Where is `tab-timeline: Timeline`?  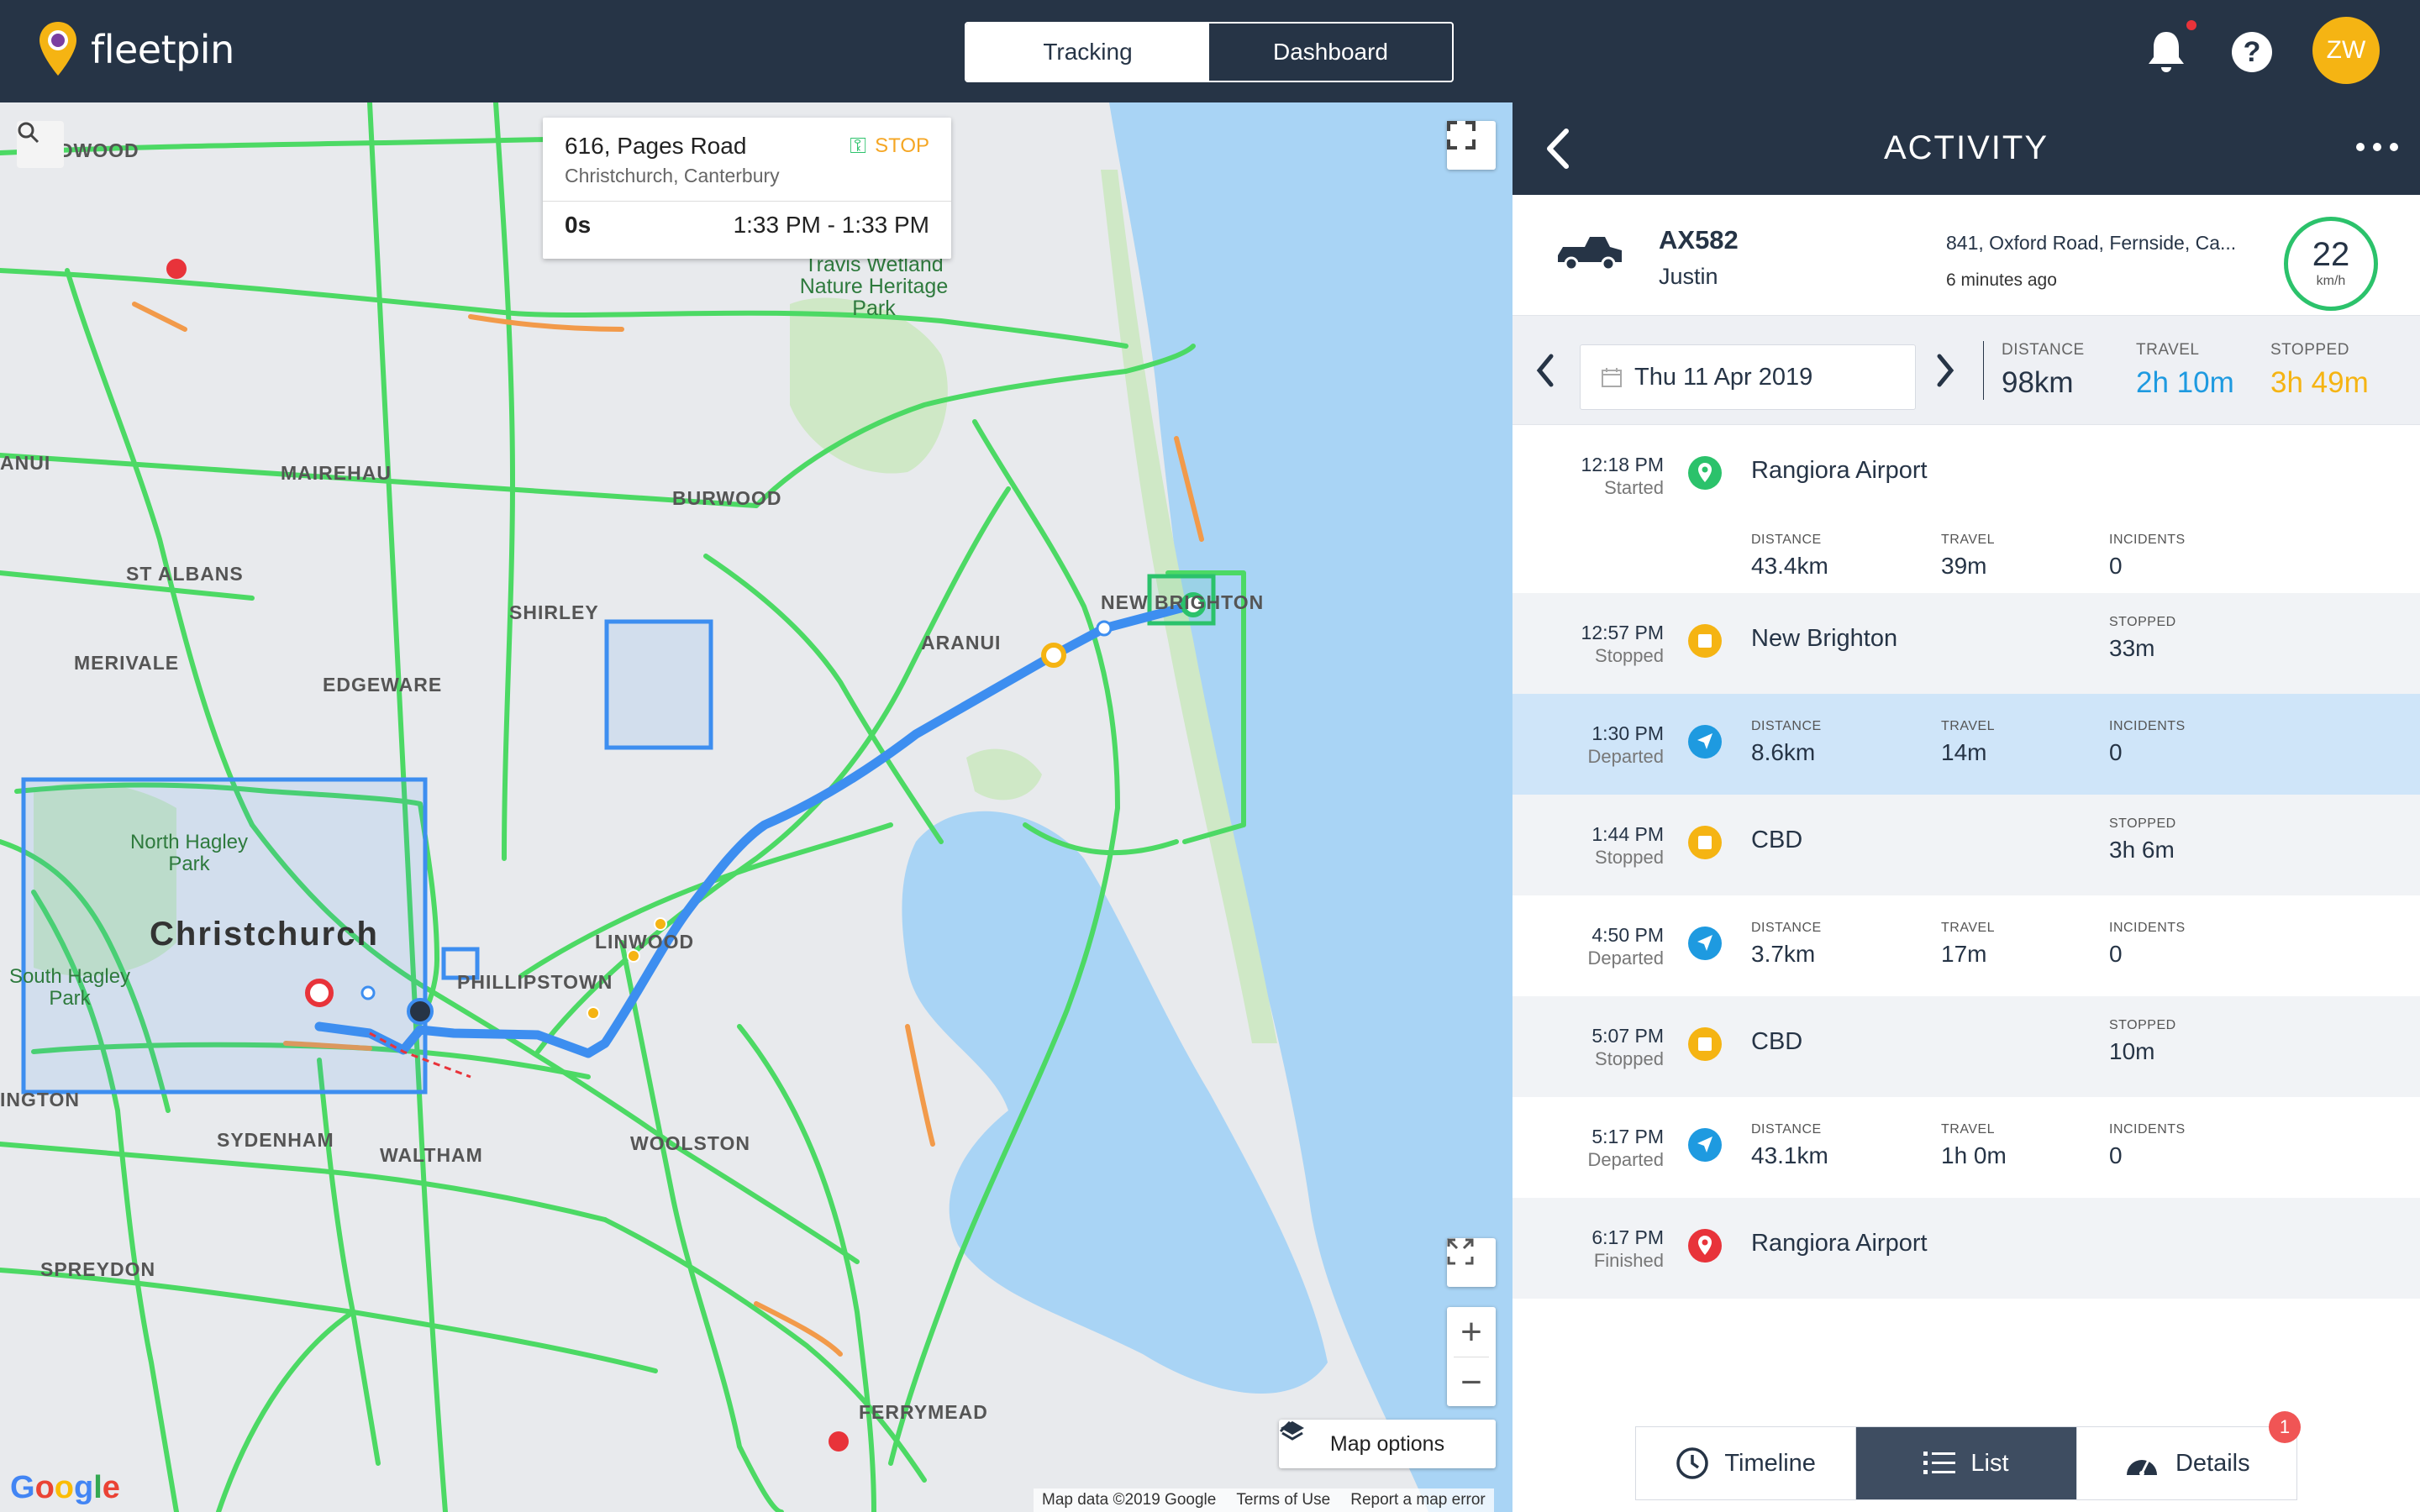 tab-timeline: Timeline is located at coordinates (1746, 1463).